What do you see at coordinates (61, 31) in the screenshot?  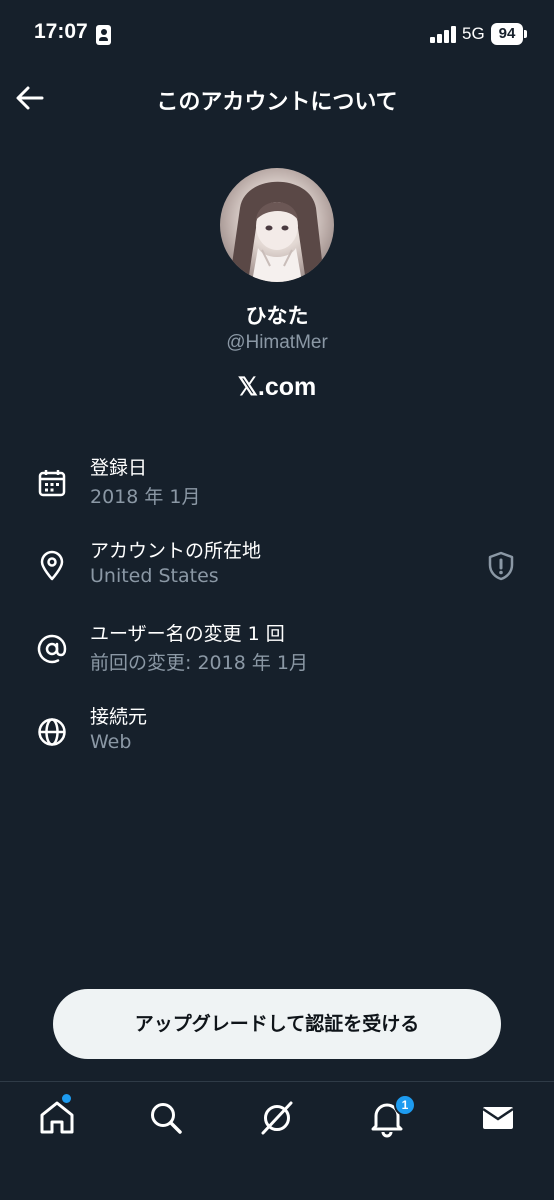 I see `status-time: 17:07` at bounding box center [61, 31].